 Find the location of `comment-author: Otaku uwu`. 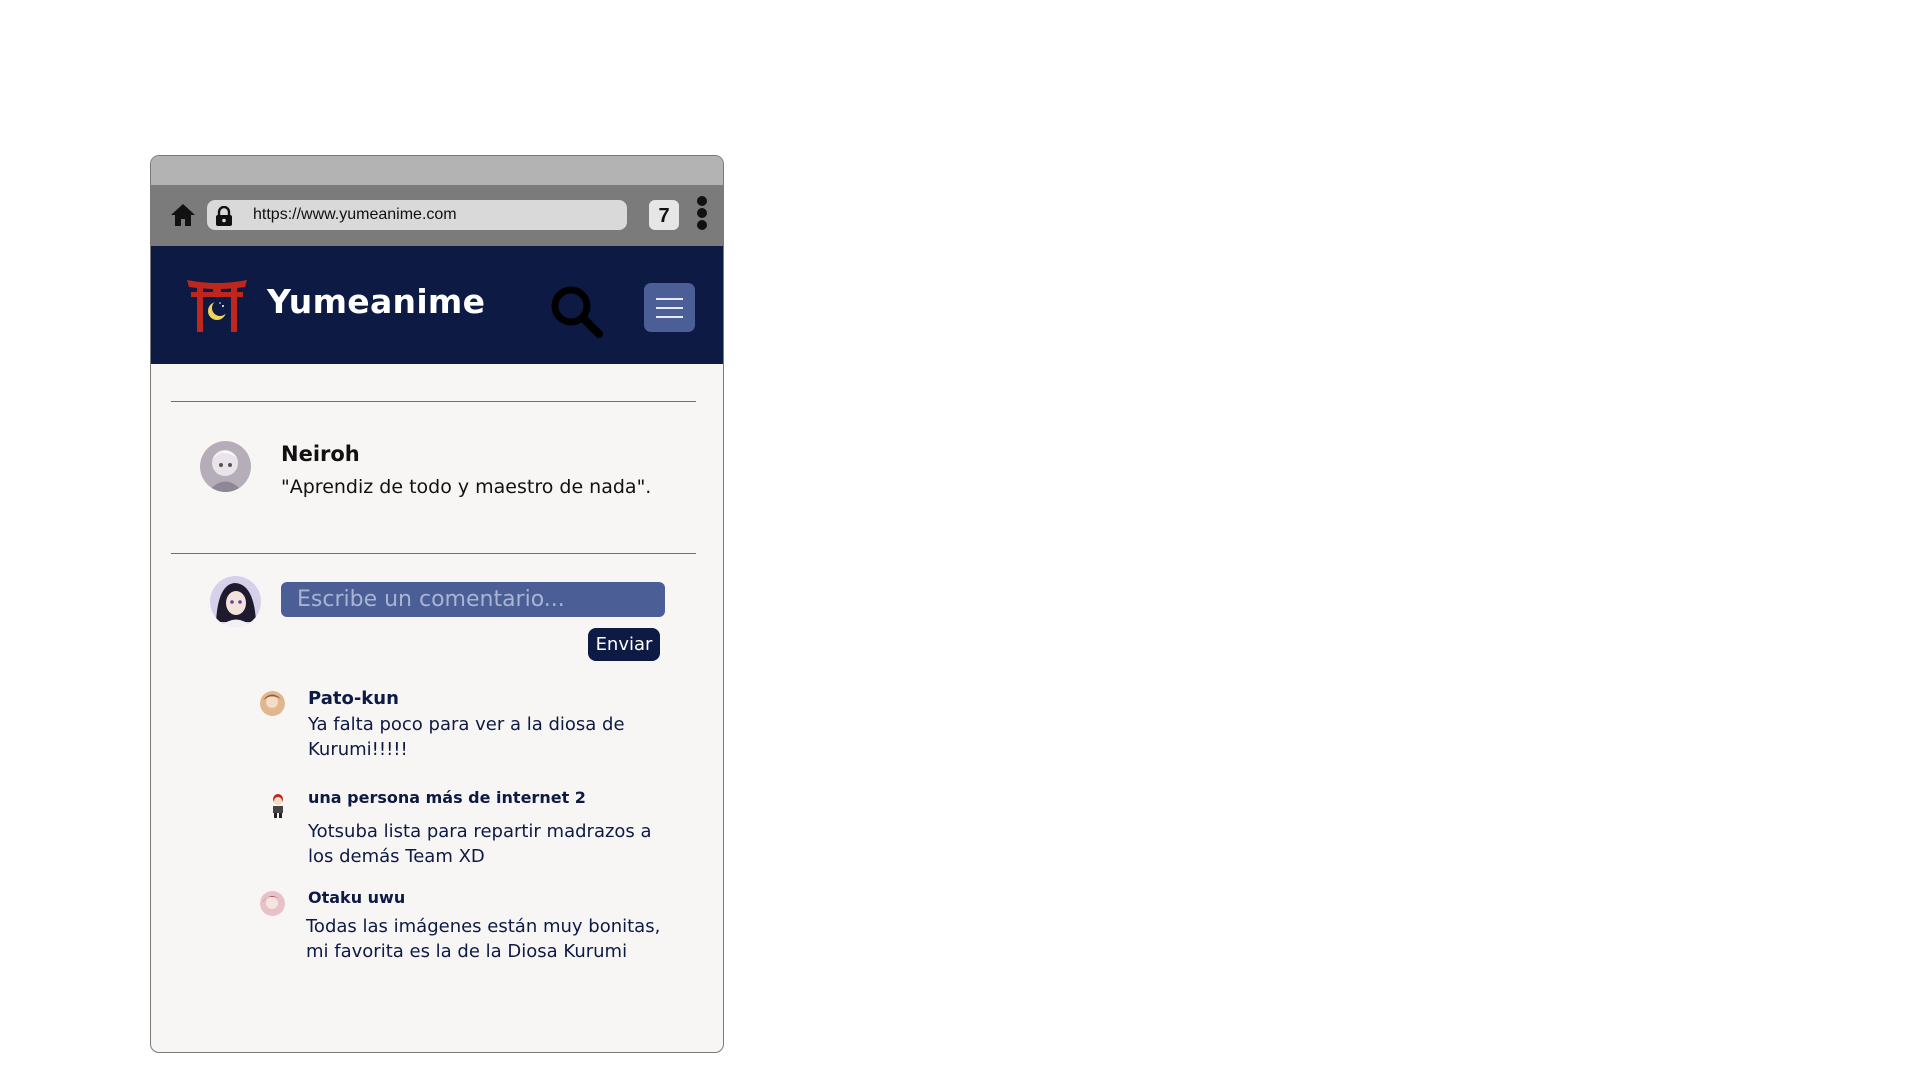

comment-author: Otaku uwu is located at coordinates (357, 897).